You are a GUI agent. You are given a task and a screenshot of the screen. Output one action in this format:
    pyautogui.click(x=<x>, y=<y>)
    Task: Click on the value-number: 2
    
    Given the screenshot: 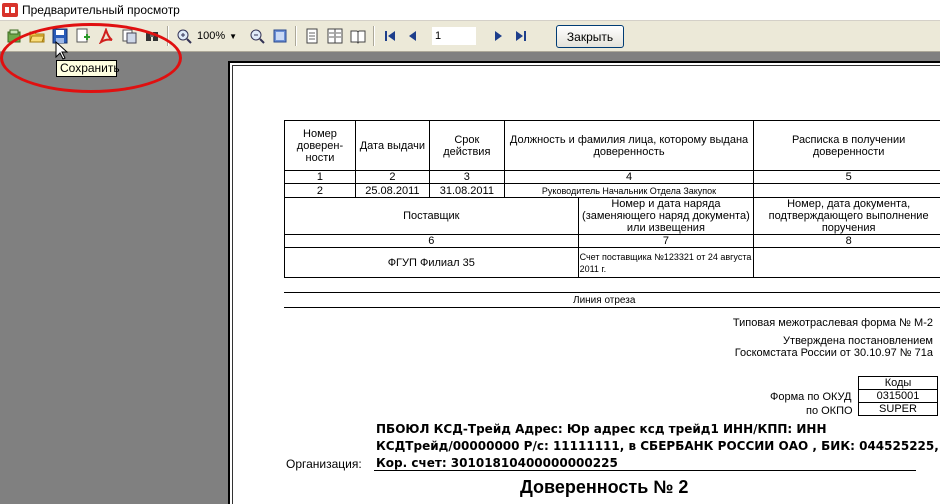 What is the action you would take?
    pyautogui.click(x=320, y=190)
    